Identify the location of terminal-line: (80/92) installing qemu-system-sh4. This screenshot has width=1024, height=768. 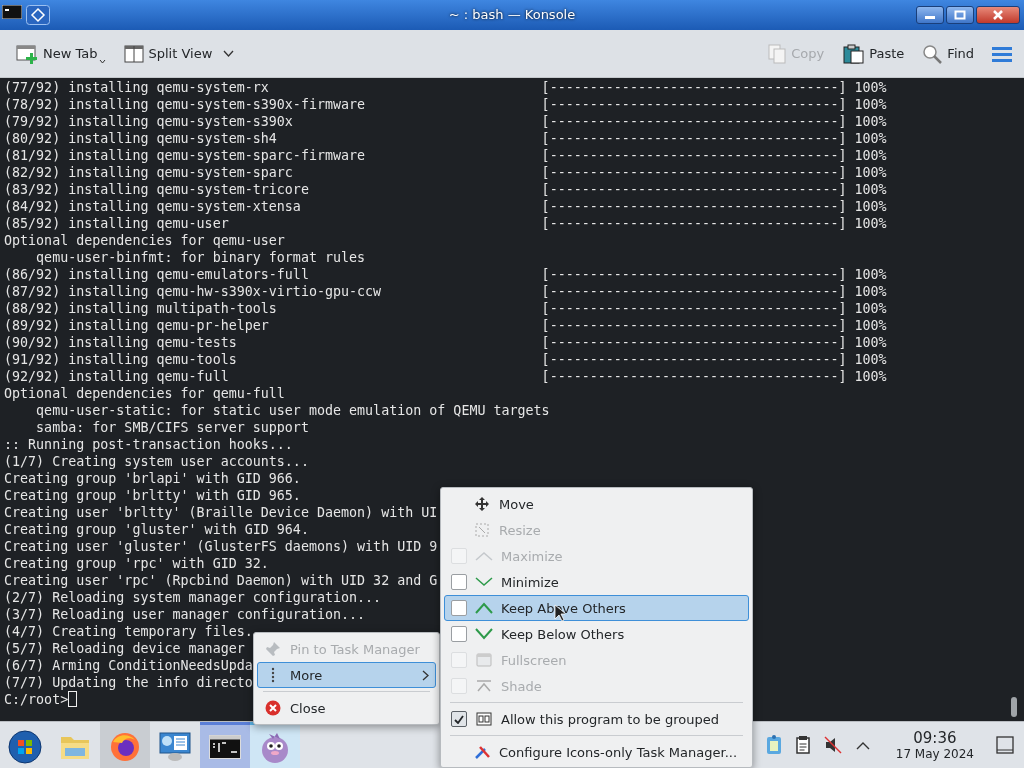
(141, 138).